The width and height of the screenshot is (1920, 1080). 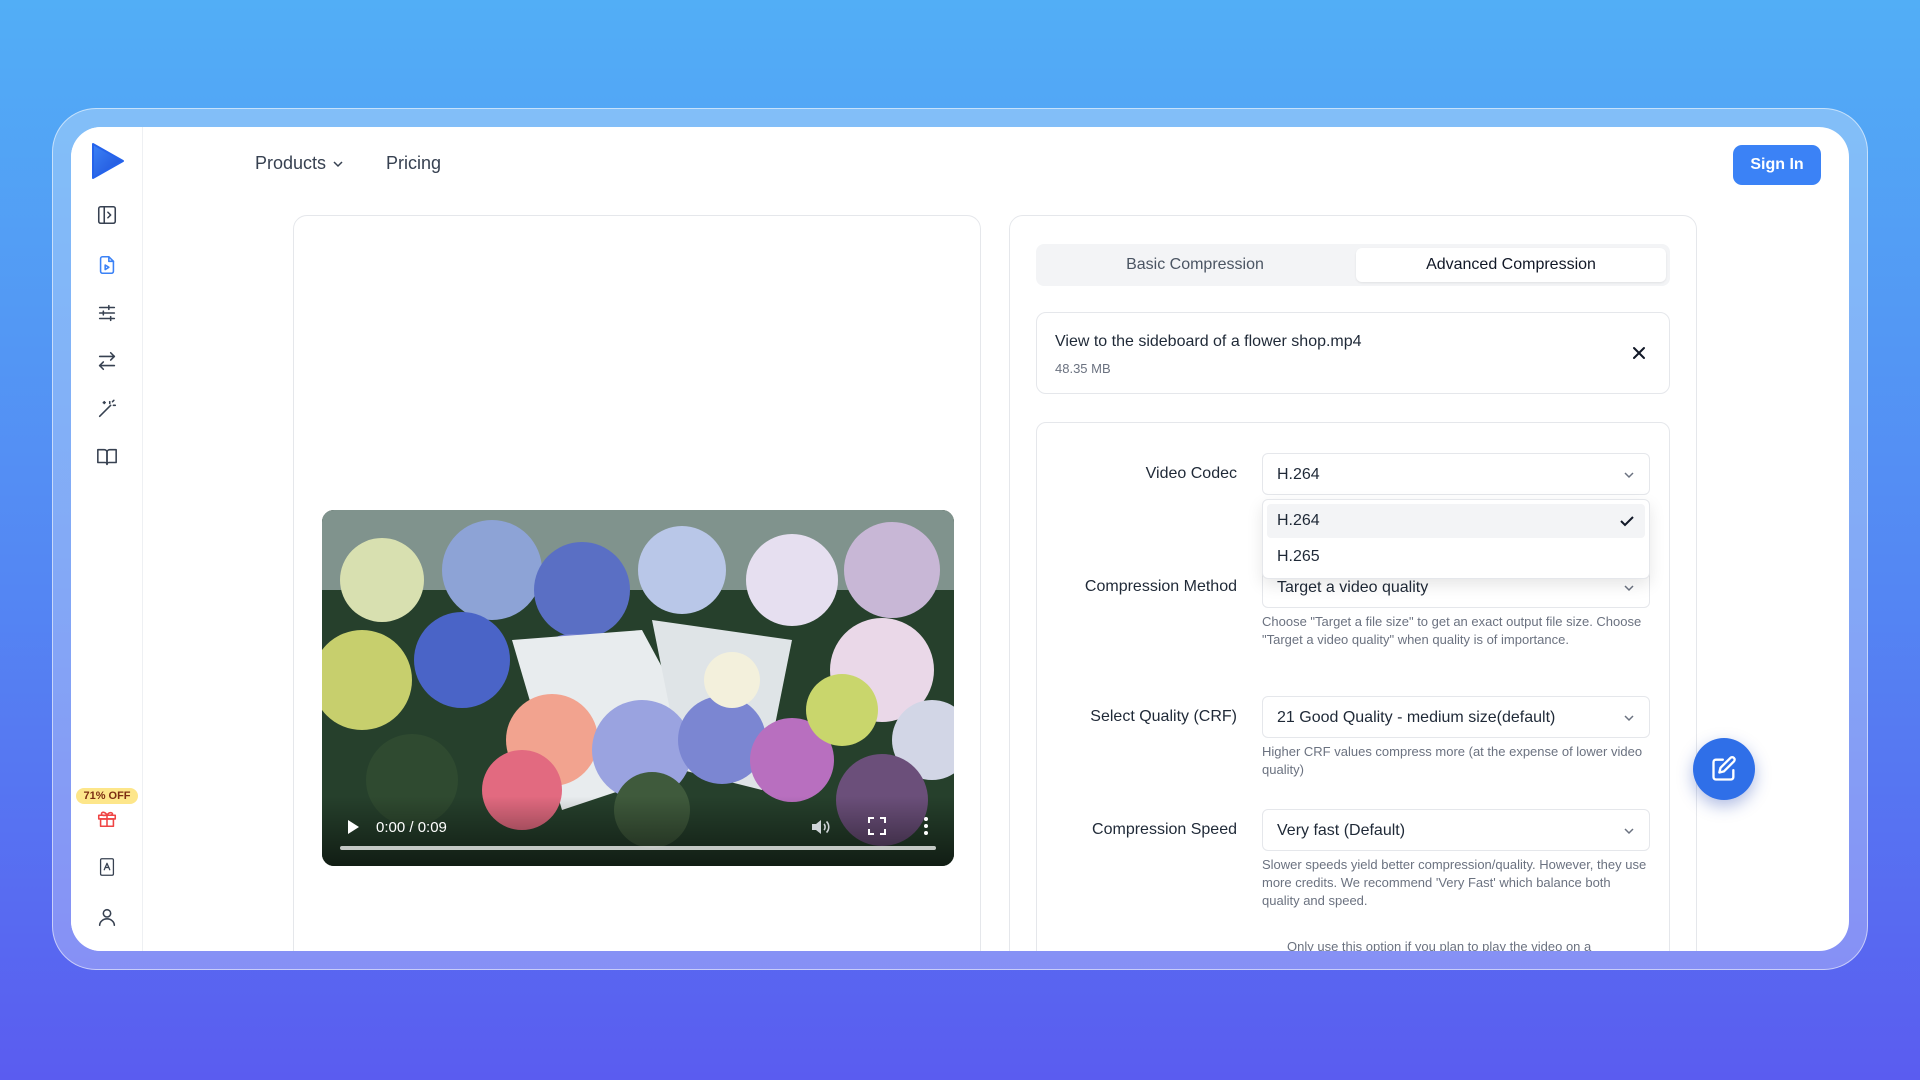 What do you see at coordinates (1164, 829) in the screenshot?
I see `speed-label: Compression Speed` at bounding box center [1164, 829].